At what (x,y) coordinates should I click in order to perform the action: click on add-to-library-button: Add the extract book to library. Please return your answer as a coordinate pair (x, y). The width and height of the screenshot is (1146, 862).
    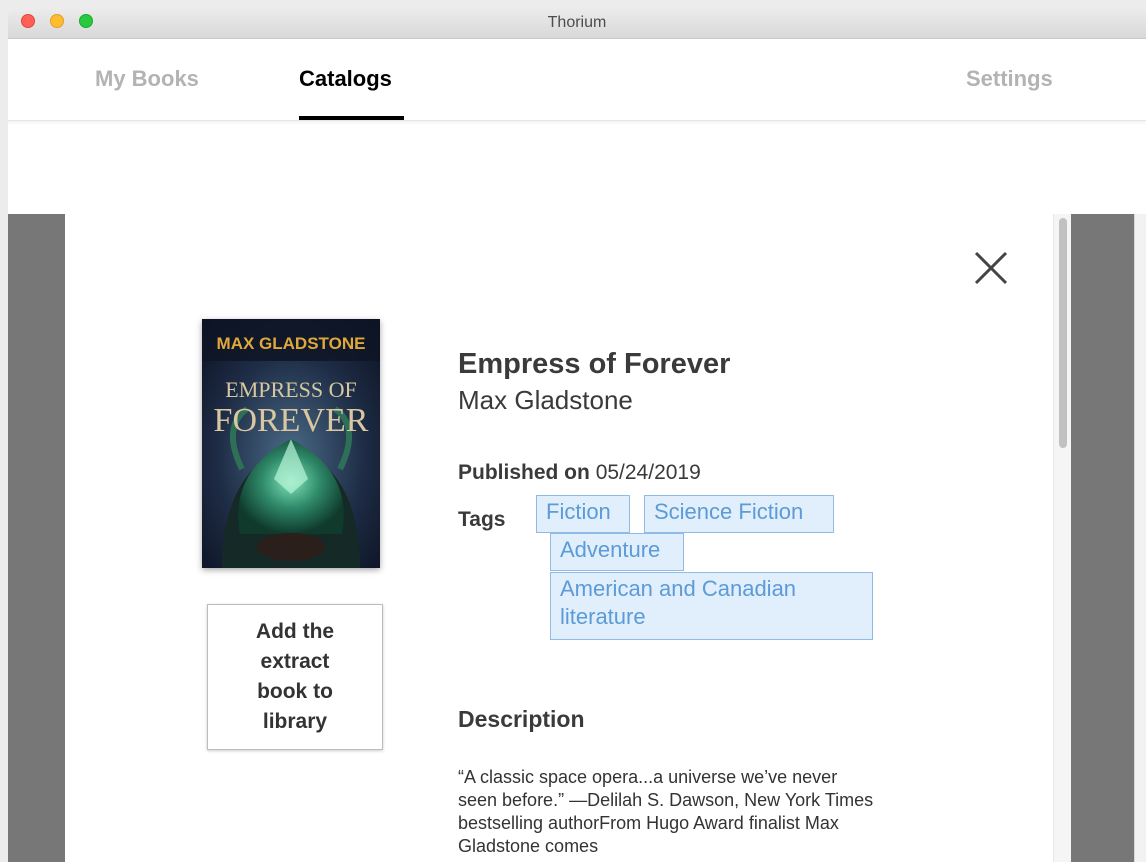
    Looking at the image, I should click on (295, 677).